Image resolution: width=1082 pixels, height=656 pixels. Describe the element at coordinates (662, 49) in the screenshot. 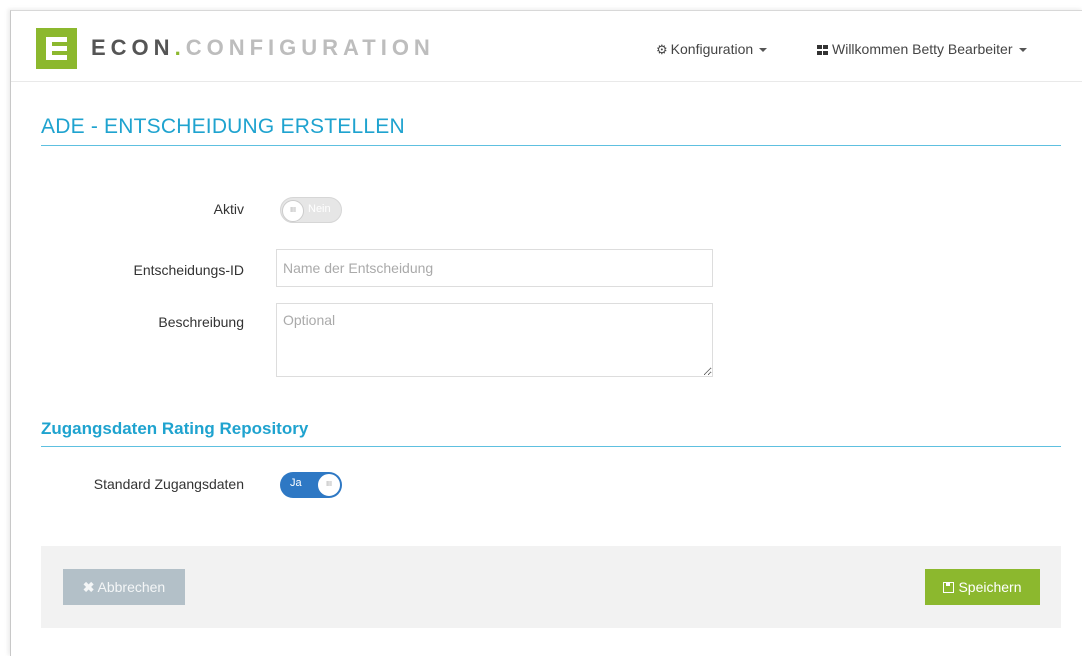

I see `gear-icon: ⚙` at that location.